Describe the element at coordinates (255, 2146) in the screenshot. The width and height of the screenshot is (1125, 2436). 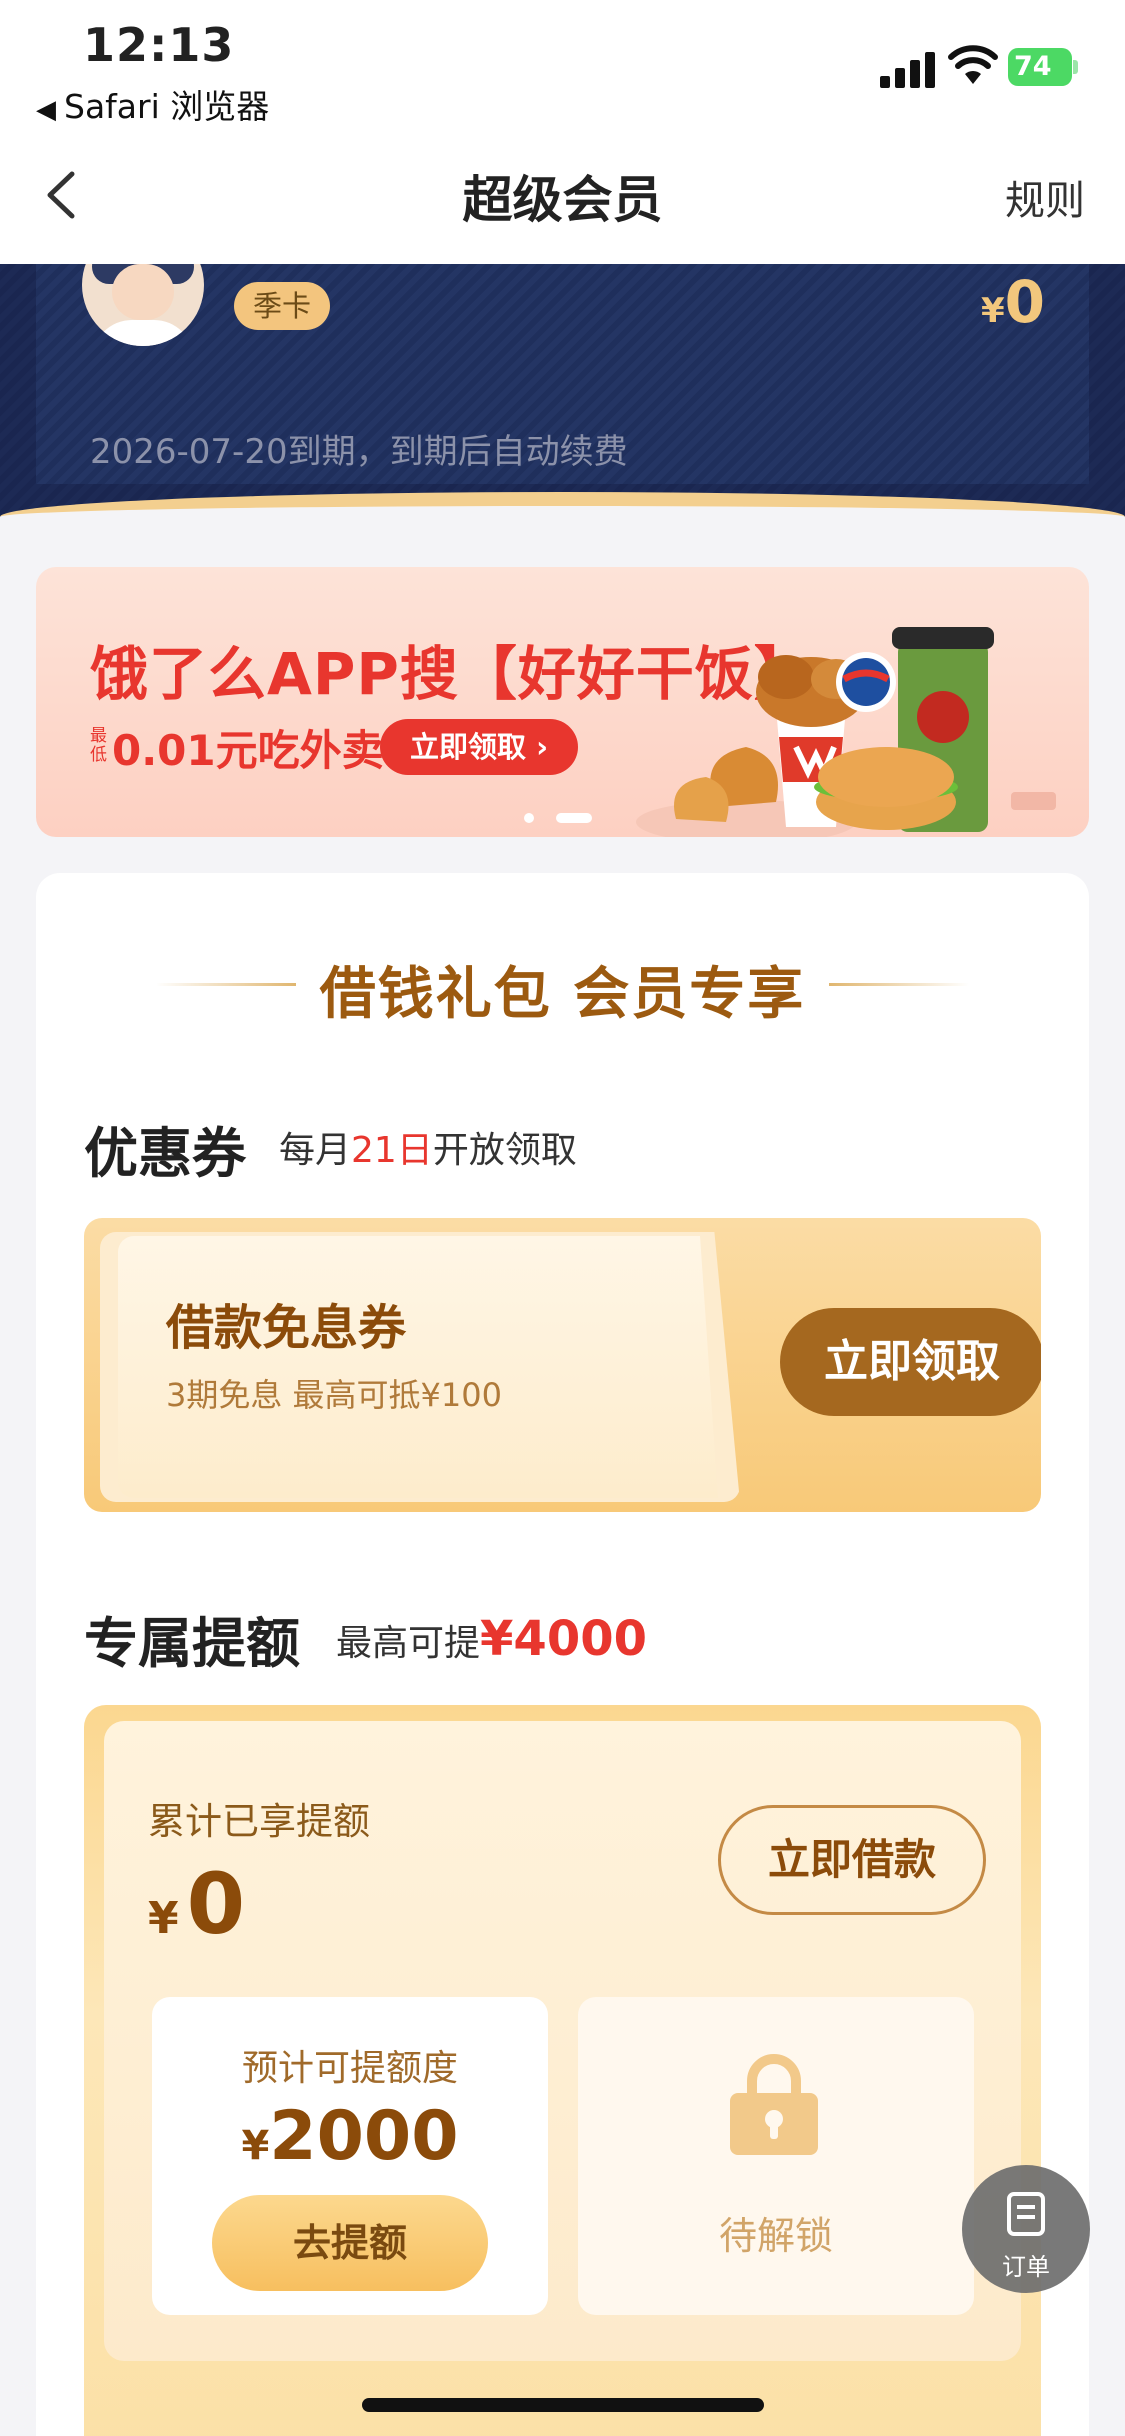
I see `estimated-quota-symbol: ¥` at that location.